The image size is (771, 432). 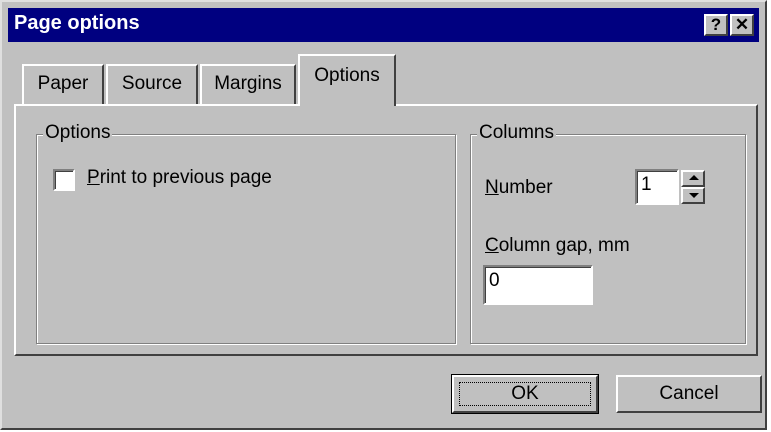 I want to click on cancel-button: Cancel, so click(x=689, y=394).